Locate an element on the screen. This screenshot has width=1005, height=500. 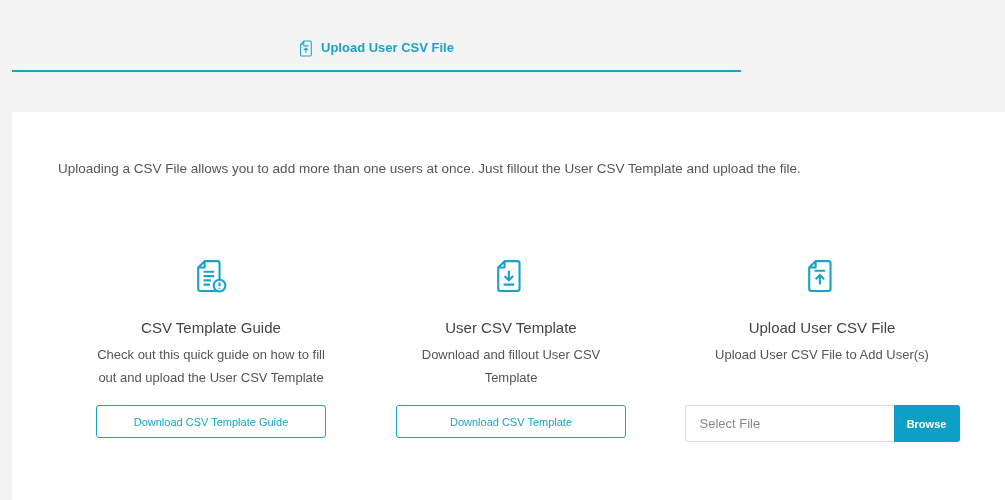
card-title: Upload User CSV File is located at coordinates (822, 328).